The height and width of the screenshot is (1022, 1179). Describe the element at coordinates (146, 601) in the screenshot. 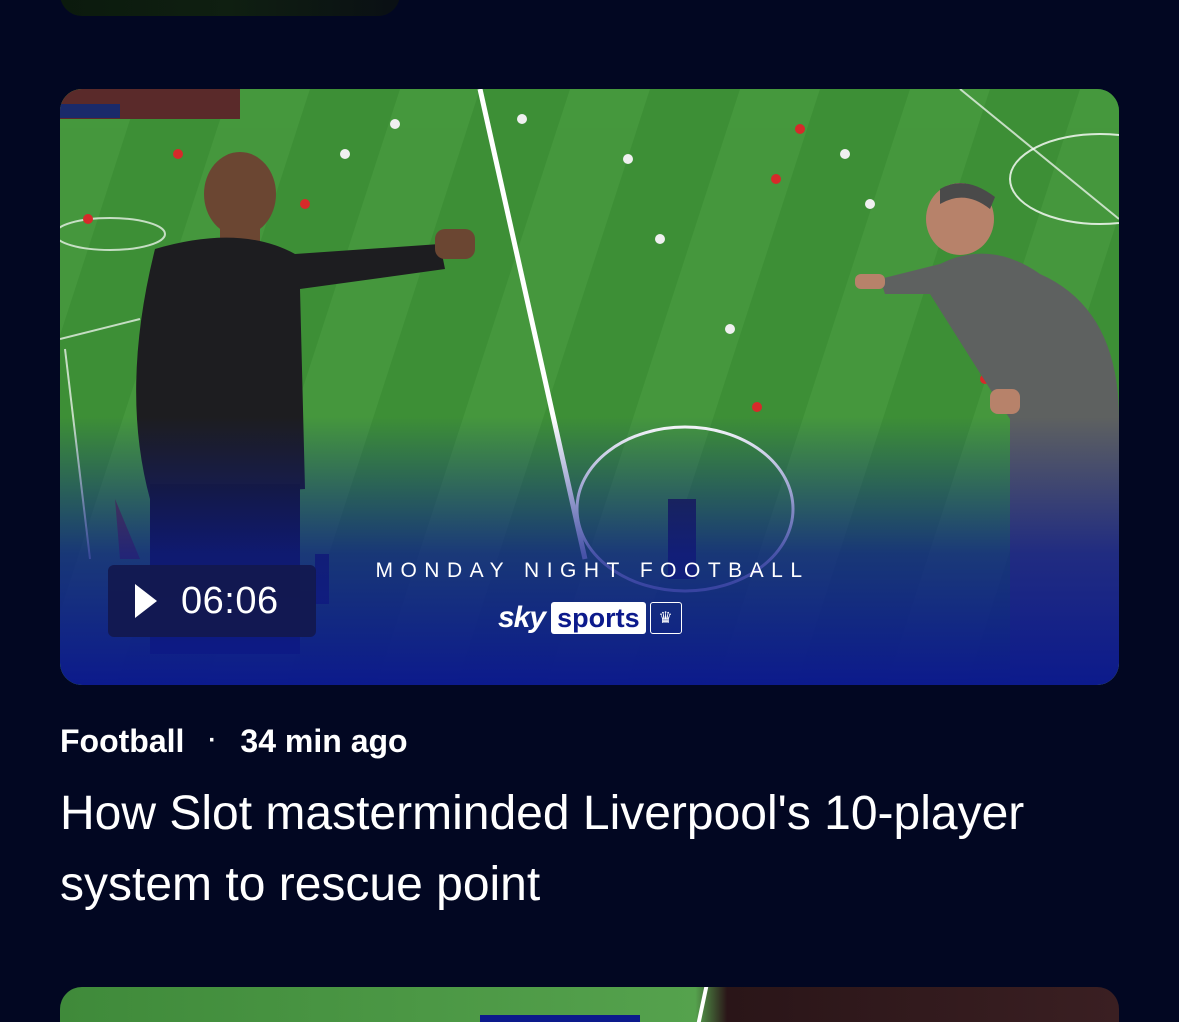

I see `play-icon` at that location.